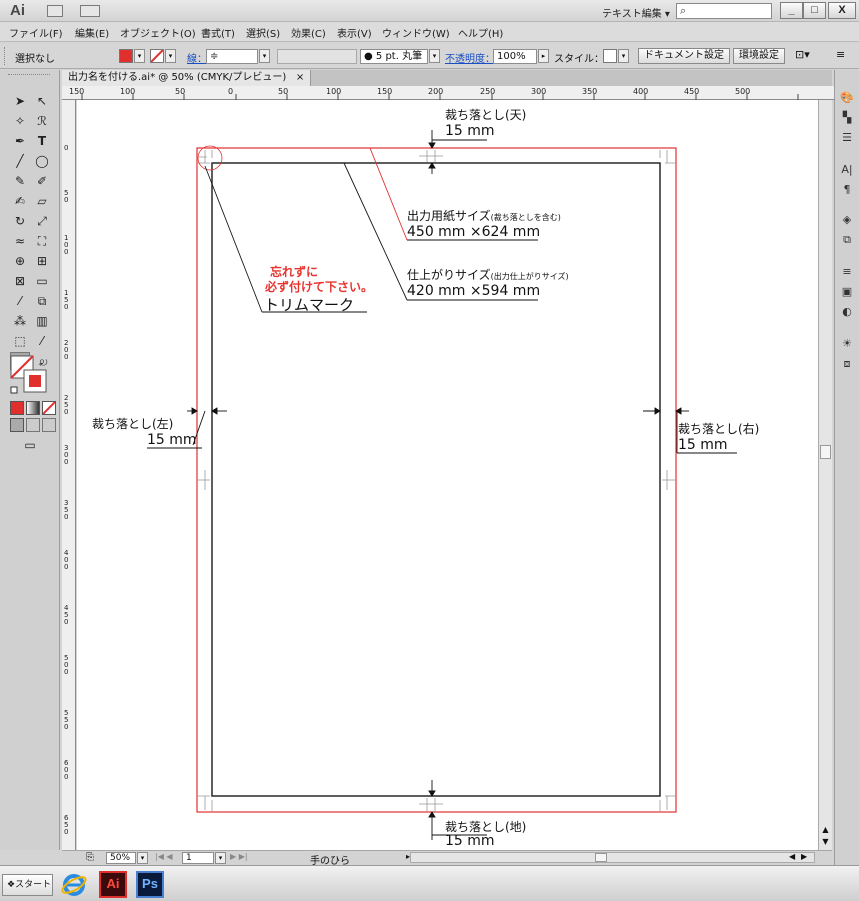 The height and width of the screenshot is (901, 859). I want to click on scroll-left-icon: ◀, so click(792, 856).